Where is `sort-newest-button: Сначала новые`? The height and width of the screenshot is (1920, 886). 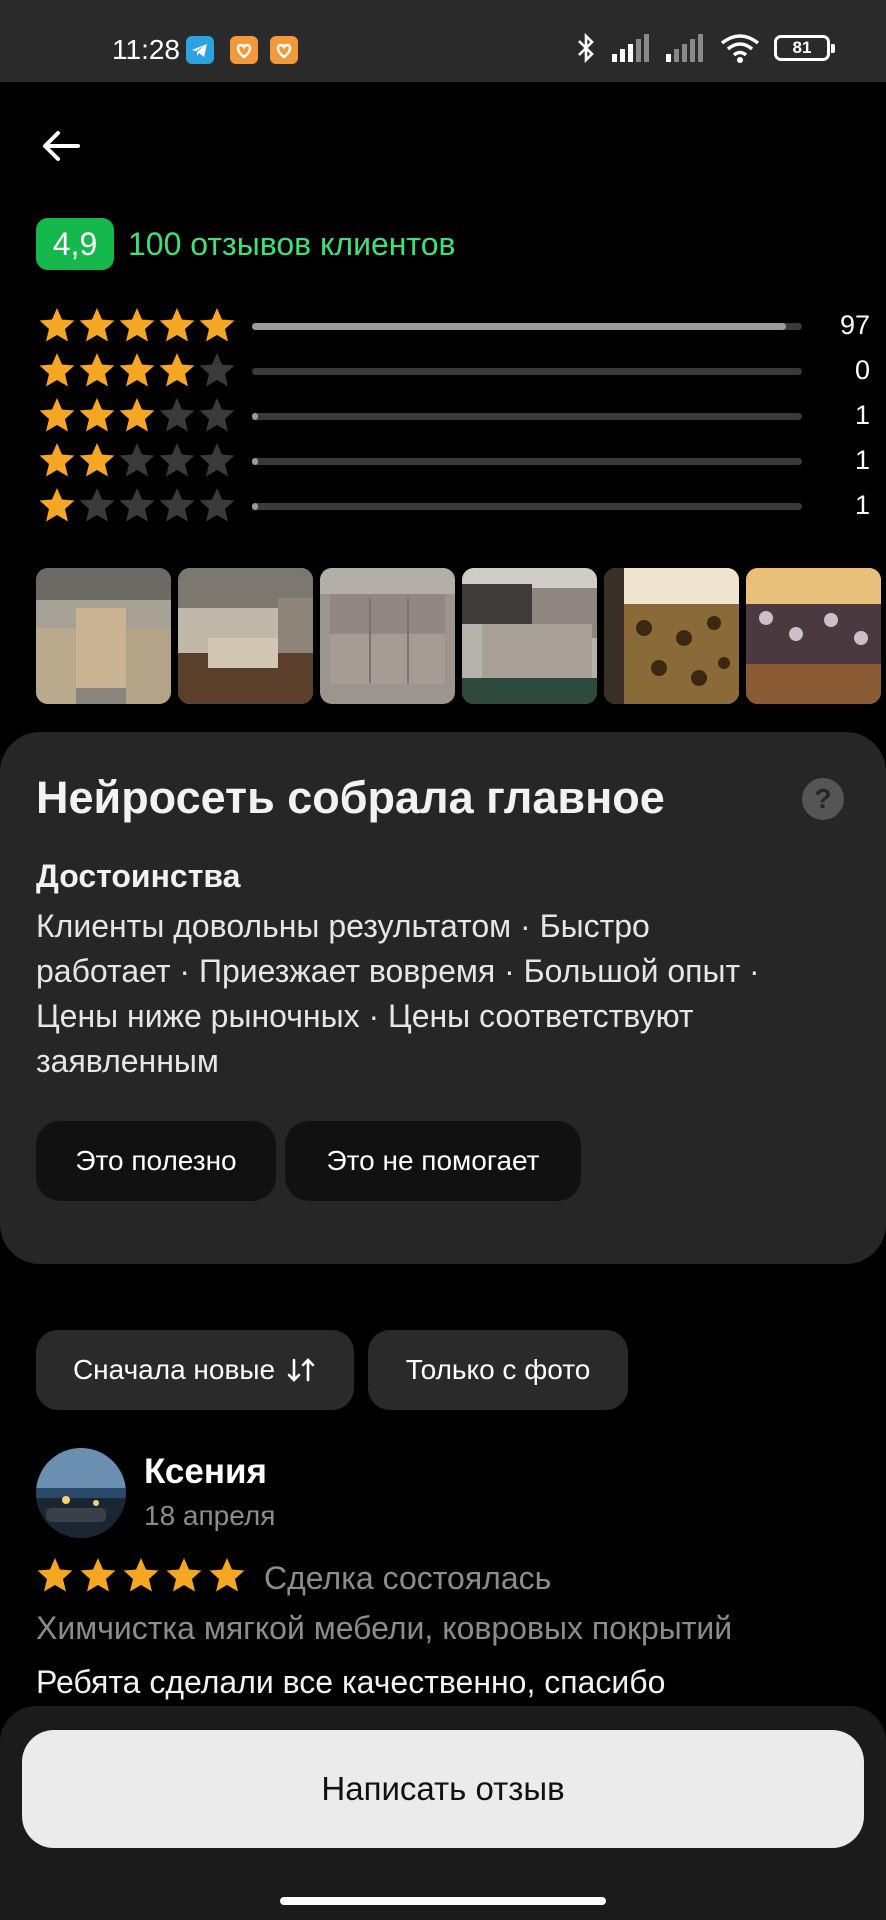
sort-newest-button: Сначала новые is located at coordinates (195, 1370).